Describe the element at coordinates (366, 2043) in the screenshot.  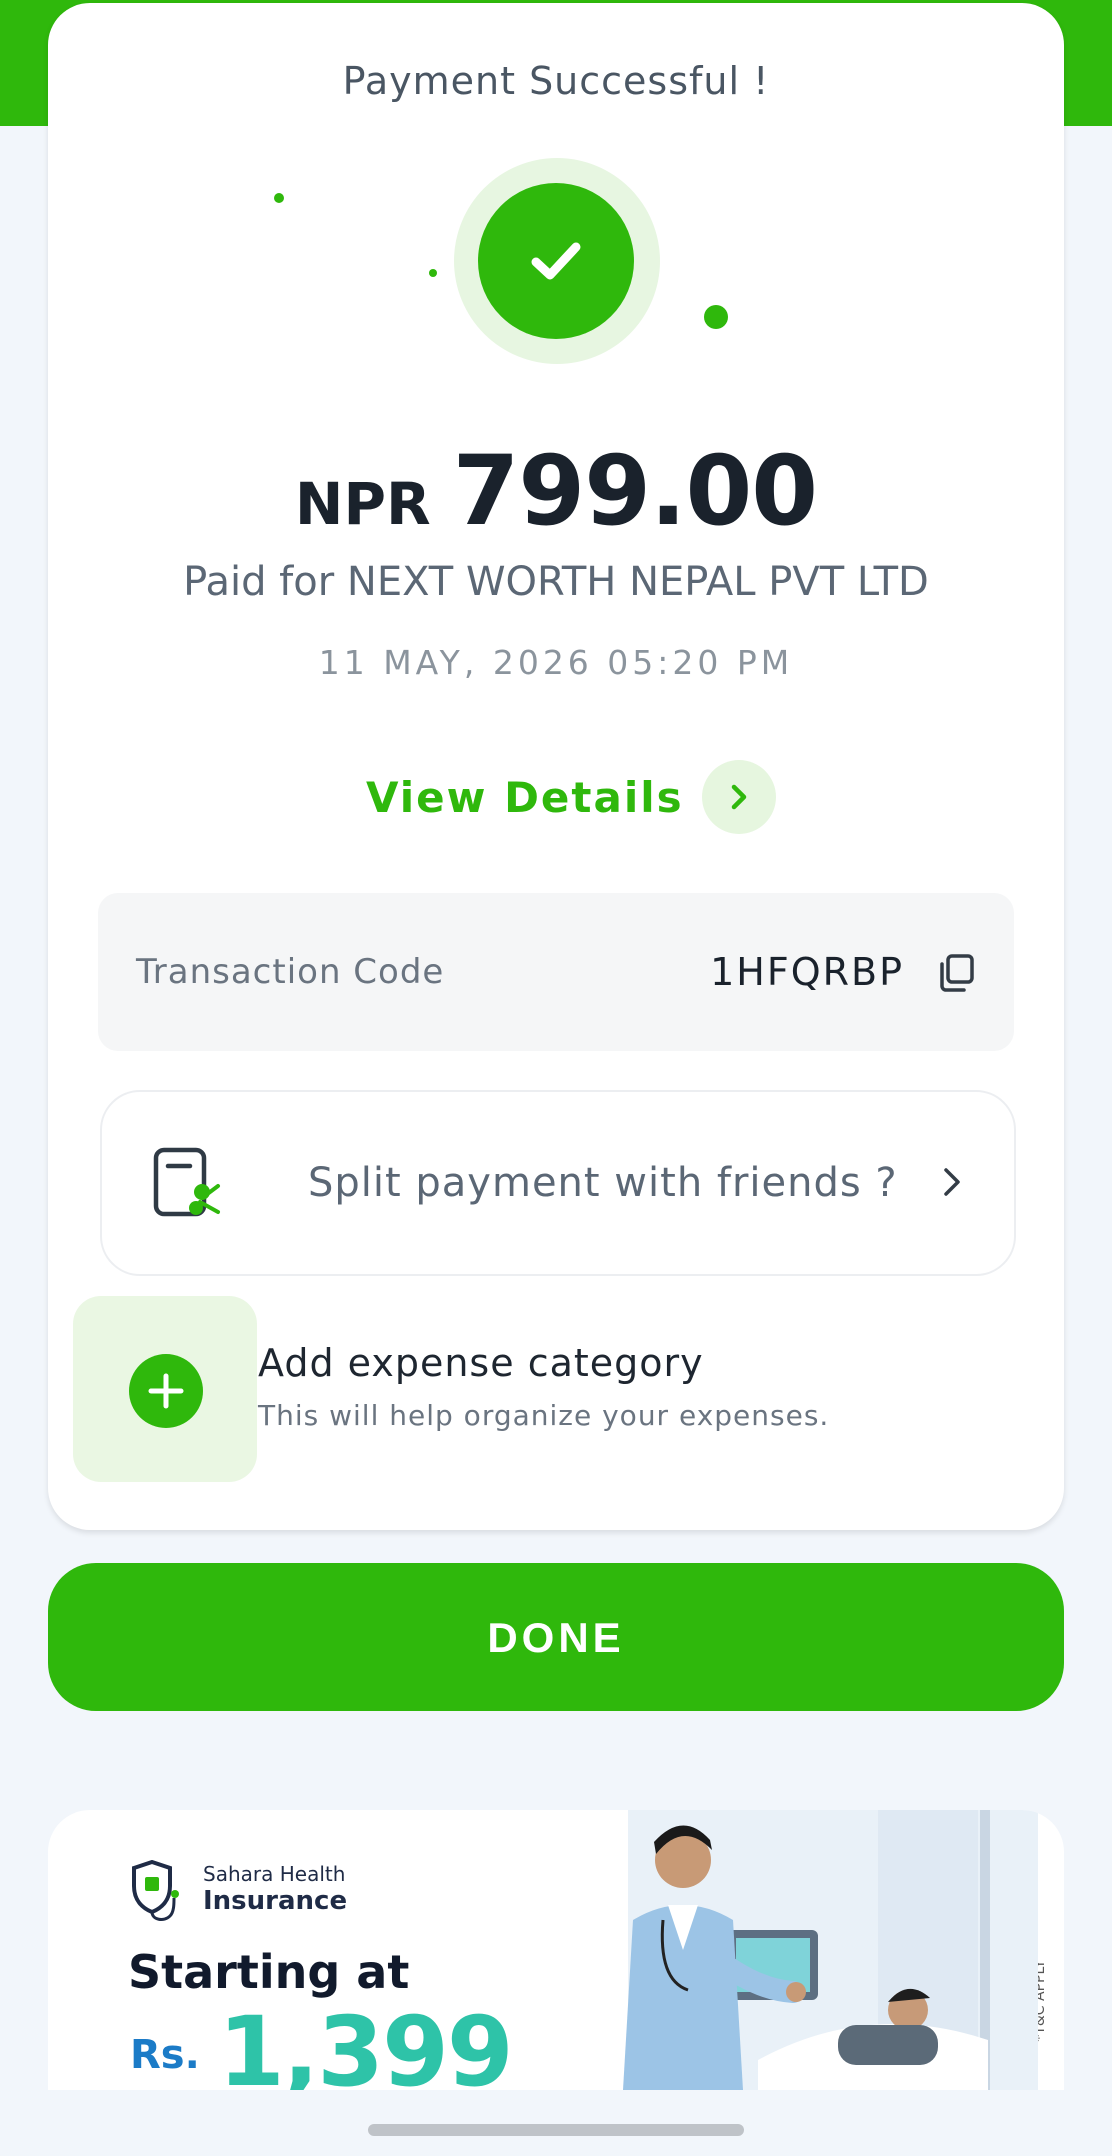
I see `banner-price: 1,399` at that location.